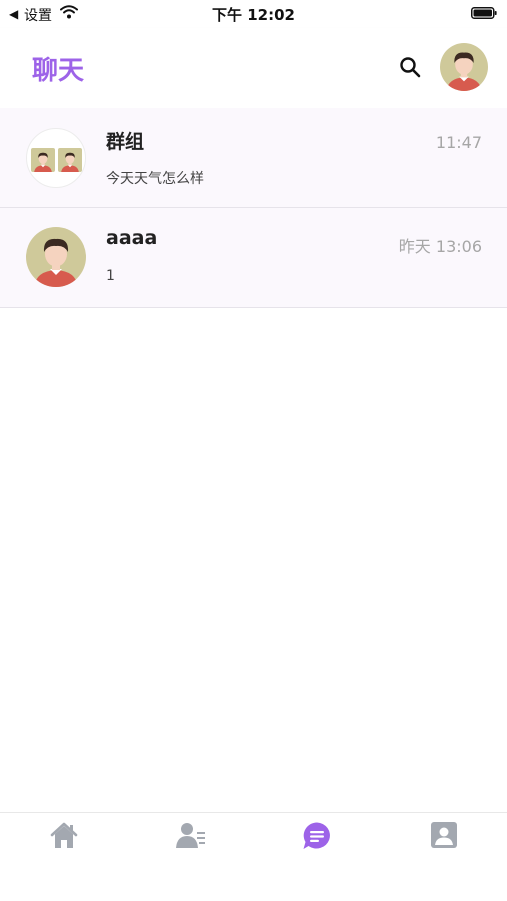 The width and height of the screenshot is (507, 901). What do you see at coordinates (444, 836) in the screenshot?
I see `profile-card-icon` at bounding box center [444, 836].